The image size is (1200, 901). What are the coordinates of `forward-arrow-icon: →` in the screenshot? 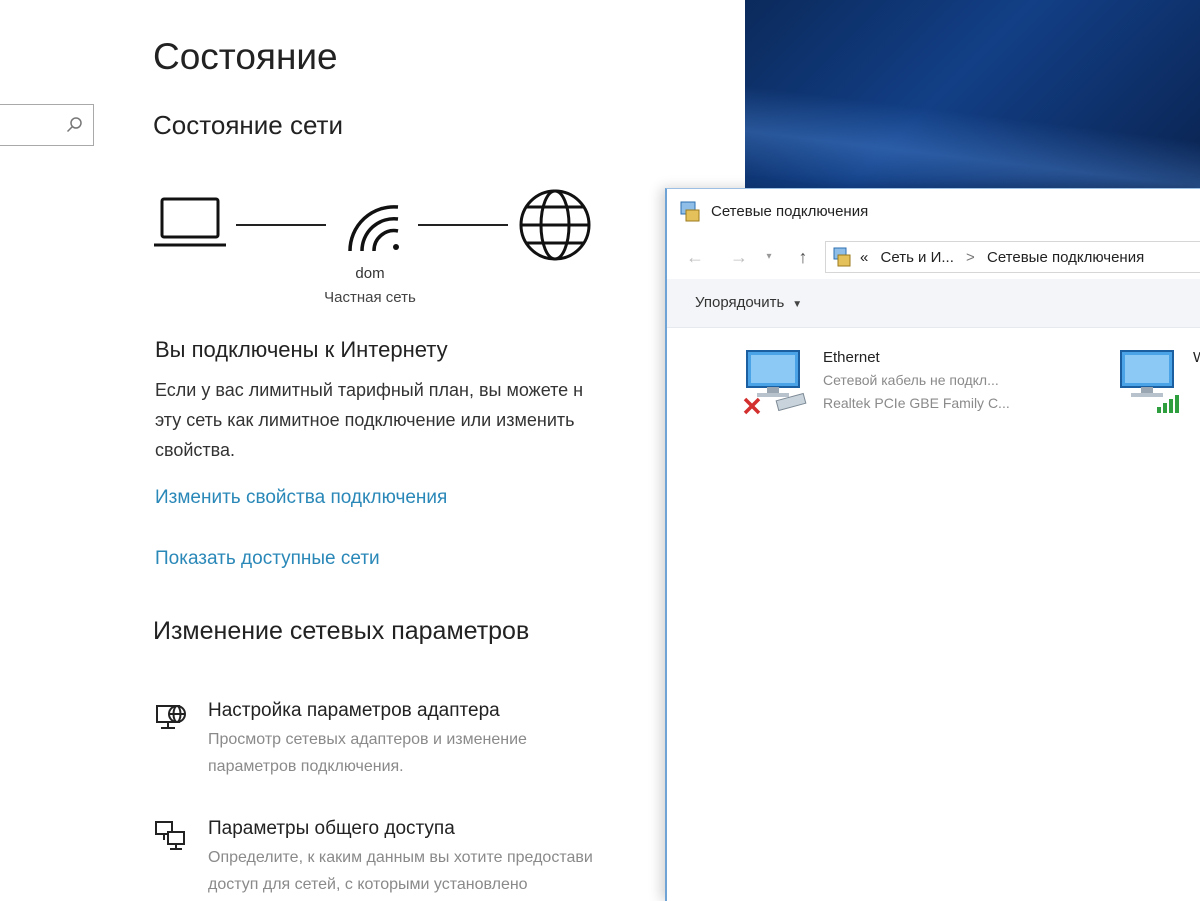 It's located at (739, 257).